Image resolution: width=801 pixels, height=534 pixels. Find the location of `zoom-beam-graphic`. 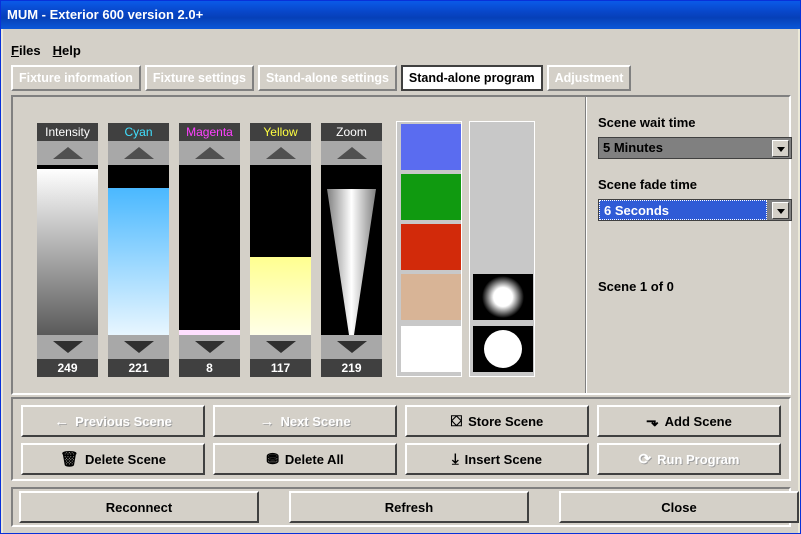

zoom-beam-graphic is located at coordinates (351, 261).